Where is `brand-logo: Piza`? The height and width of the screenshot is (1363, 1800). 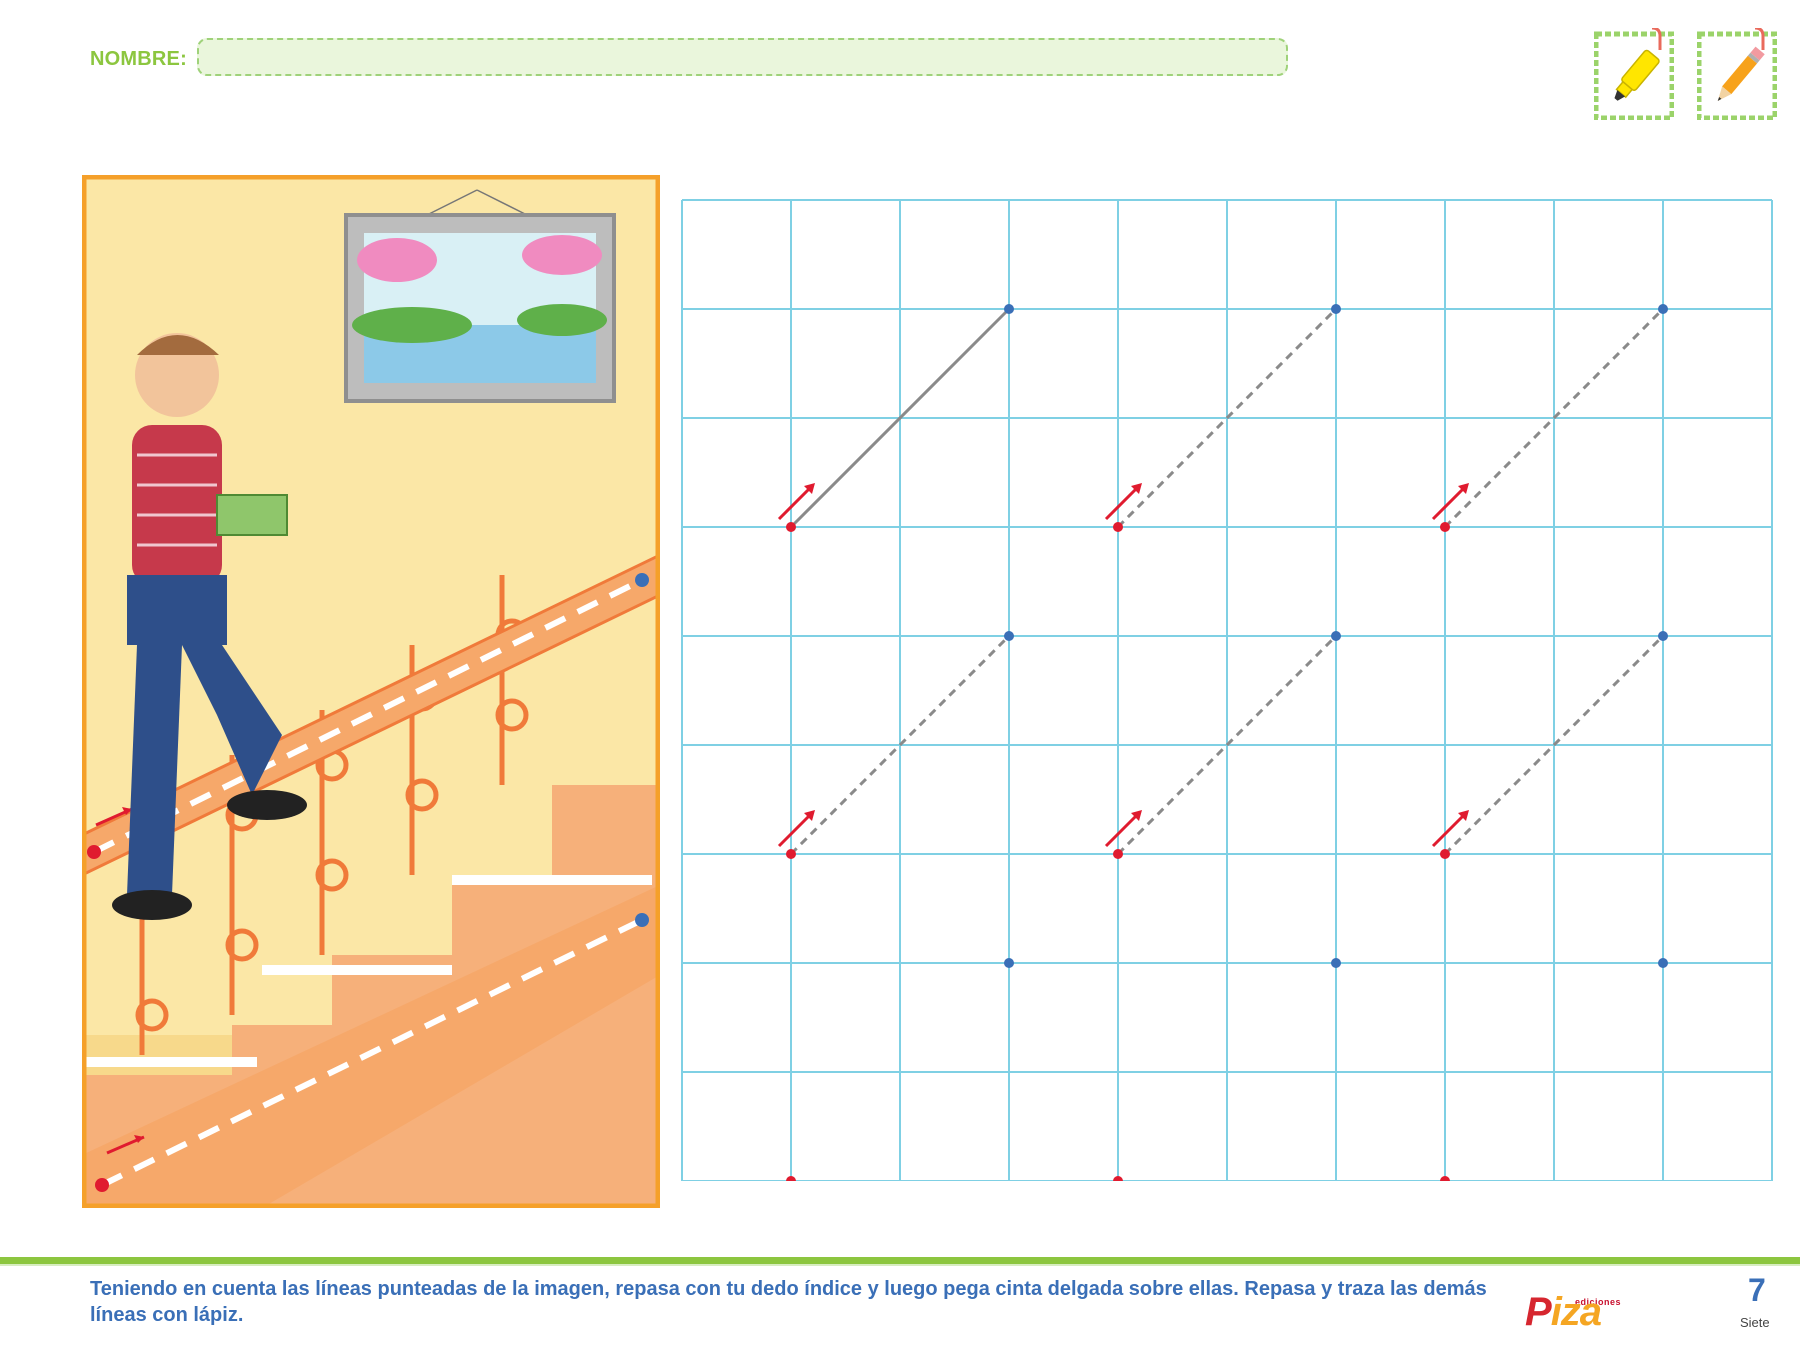
brand-logo: Piza is located at coordinates (1563, 1312).